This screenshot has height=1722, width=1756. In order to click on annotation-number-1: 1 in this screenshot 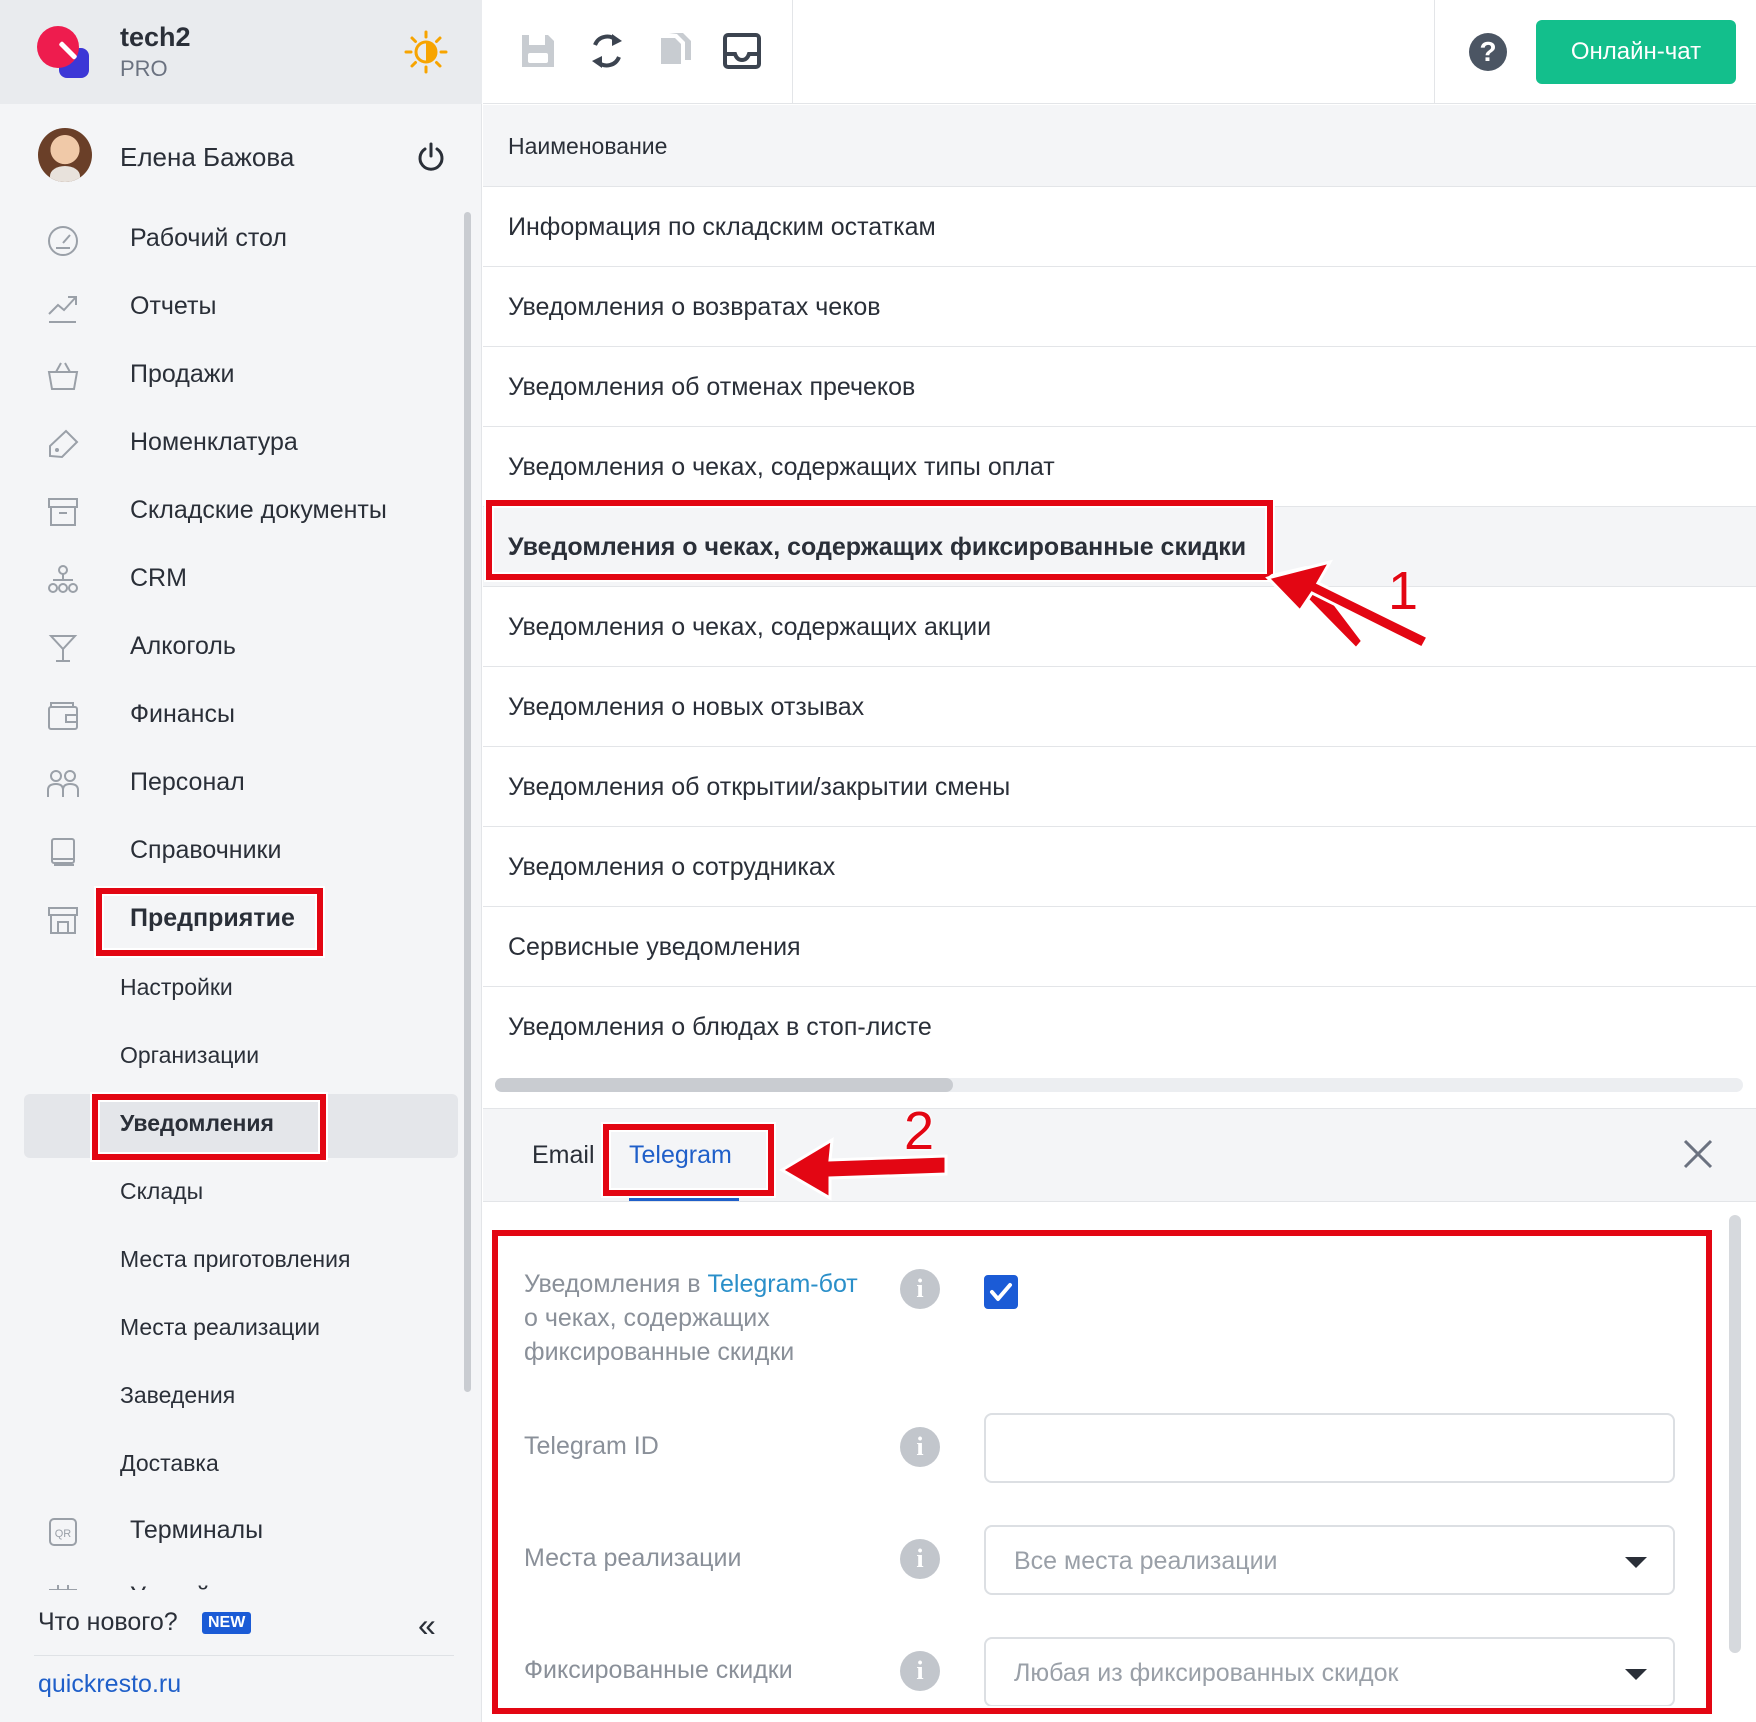, I will do `click(1403, 591)`.